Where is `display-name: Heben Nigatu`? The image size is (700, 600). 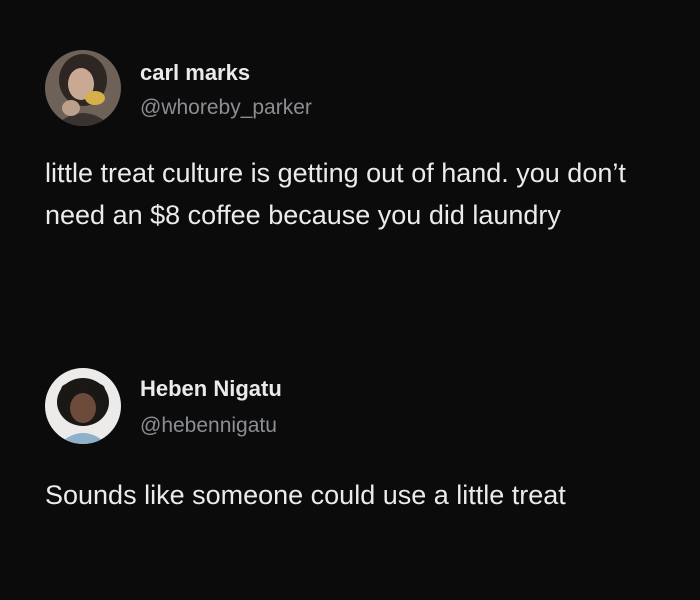
display-name: Heben Nigatu is located at coordinates (211, 389).